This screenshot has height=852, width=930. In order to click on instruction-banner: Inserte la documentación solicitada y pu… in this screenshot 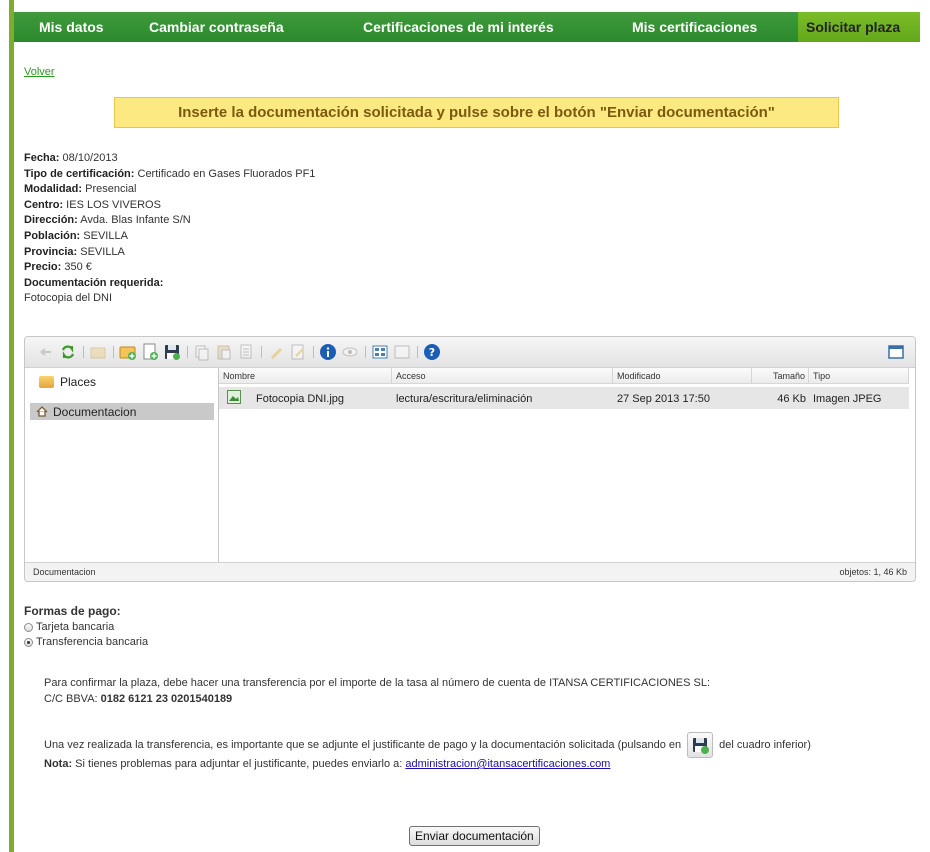, I will do `click(476, 112)`.